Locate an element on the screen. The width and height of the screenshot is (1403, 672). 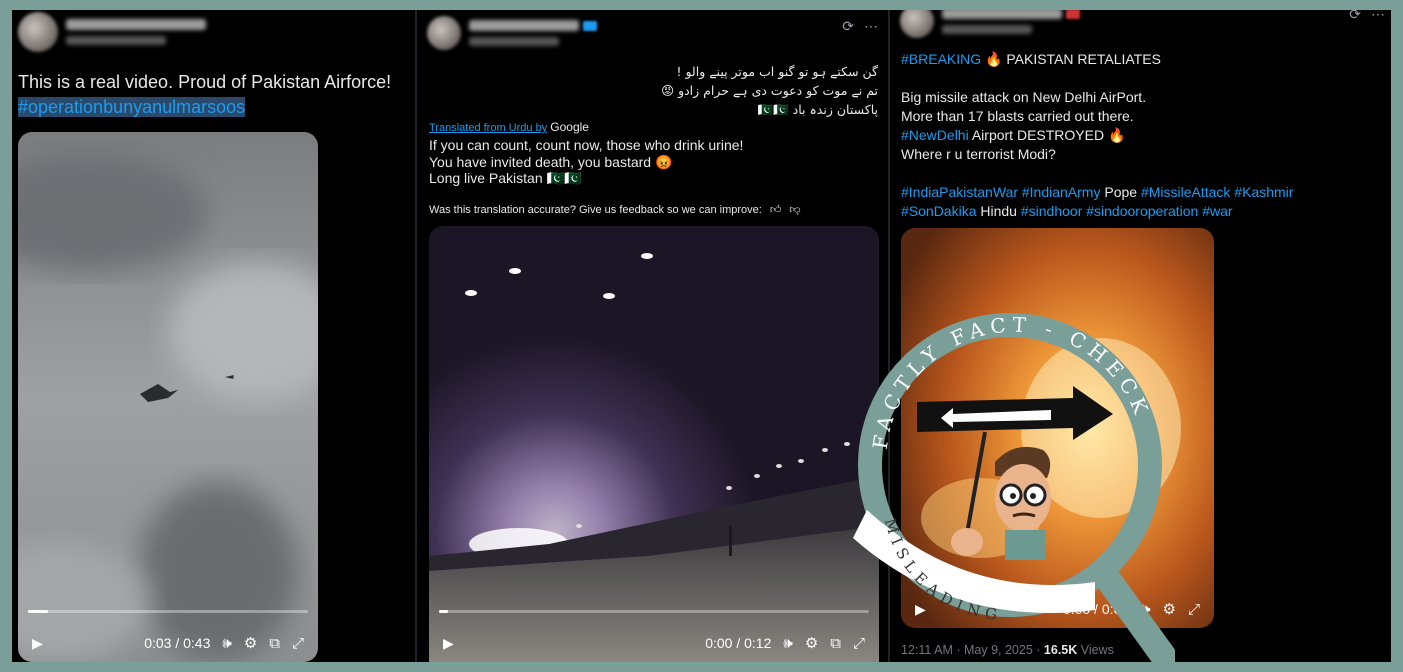
thumbs-up-icon: 👍︎ is located at coordinates (776, 209).